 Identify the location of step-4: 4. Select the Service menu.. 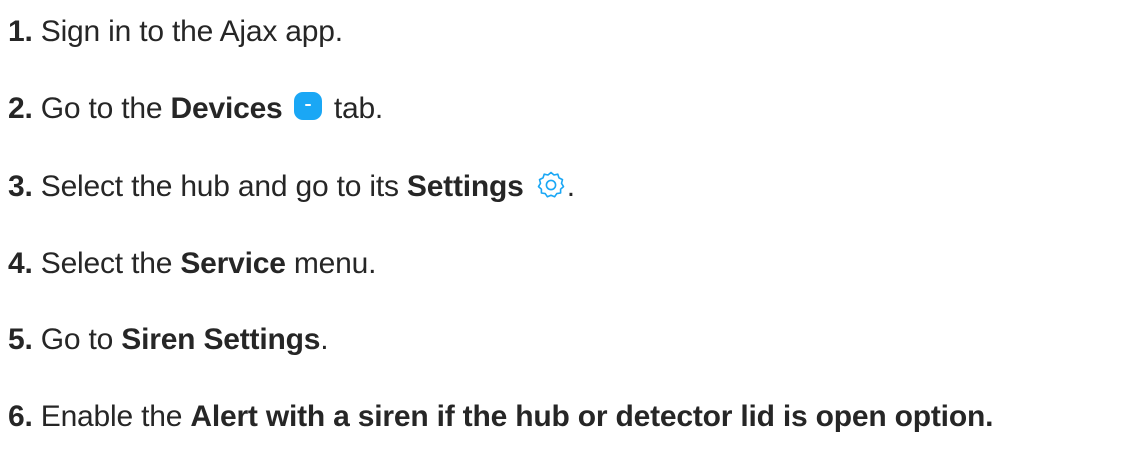
(192, 264).